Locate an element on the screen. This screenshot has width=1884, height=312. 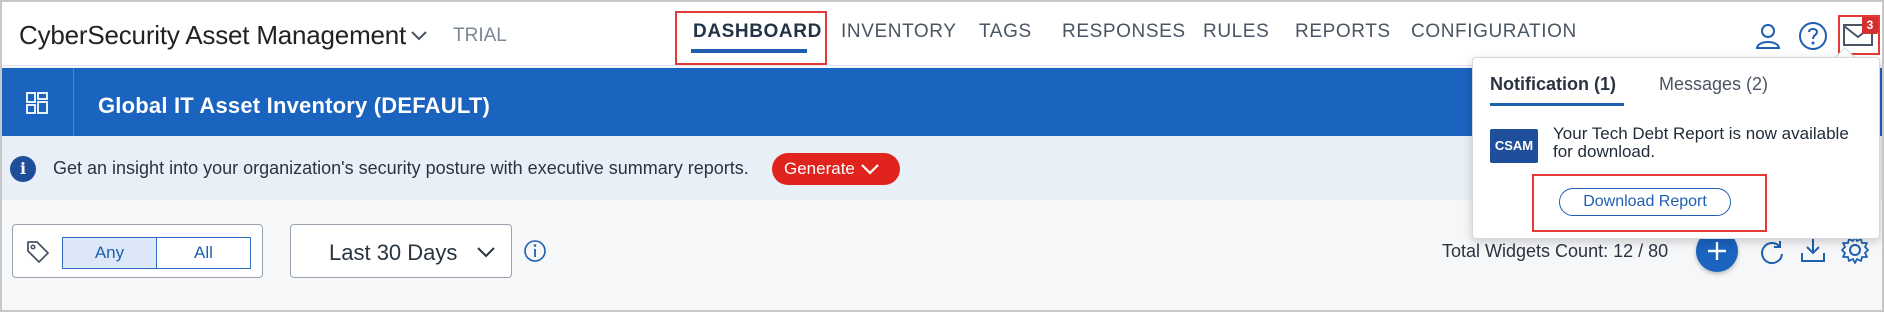
help-icon is located at coordinates (1813, 36).